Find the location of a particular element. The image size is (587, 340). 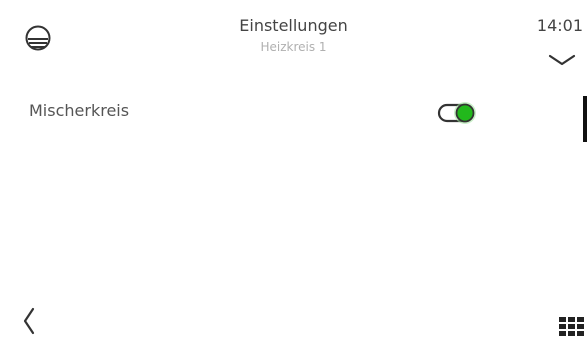

chevron-left-icon is located at coordinates (30, 321).